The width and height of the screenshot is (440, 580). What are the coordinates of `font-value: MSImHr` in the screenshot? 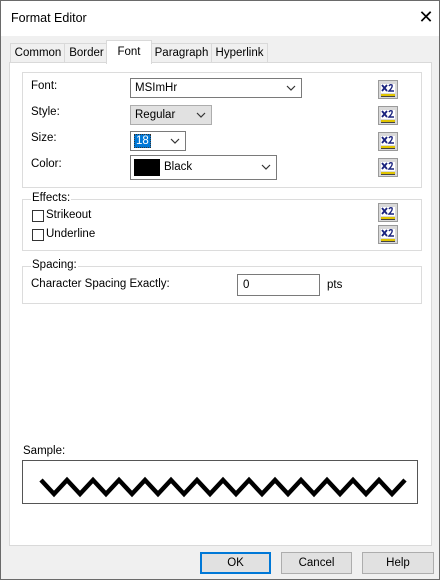 It's located at (156, 88).